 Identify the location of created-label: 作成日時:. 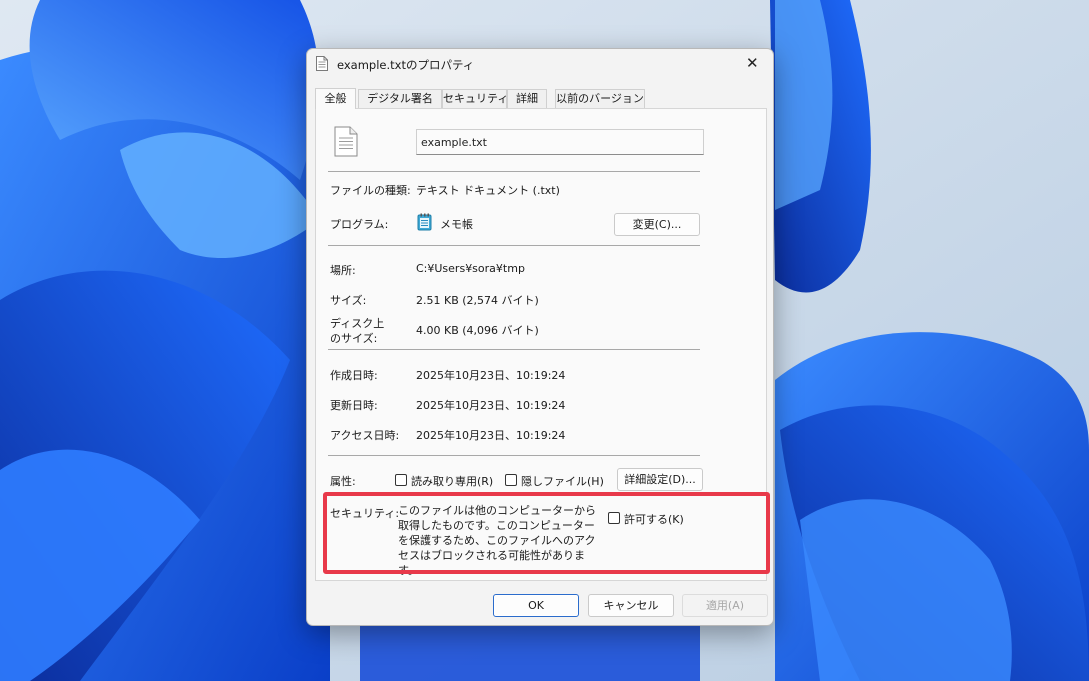
(354, 375).